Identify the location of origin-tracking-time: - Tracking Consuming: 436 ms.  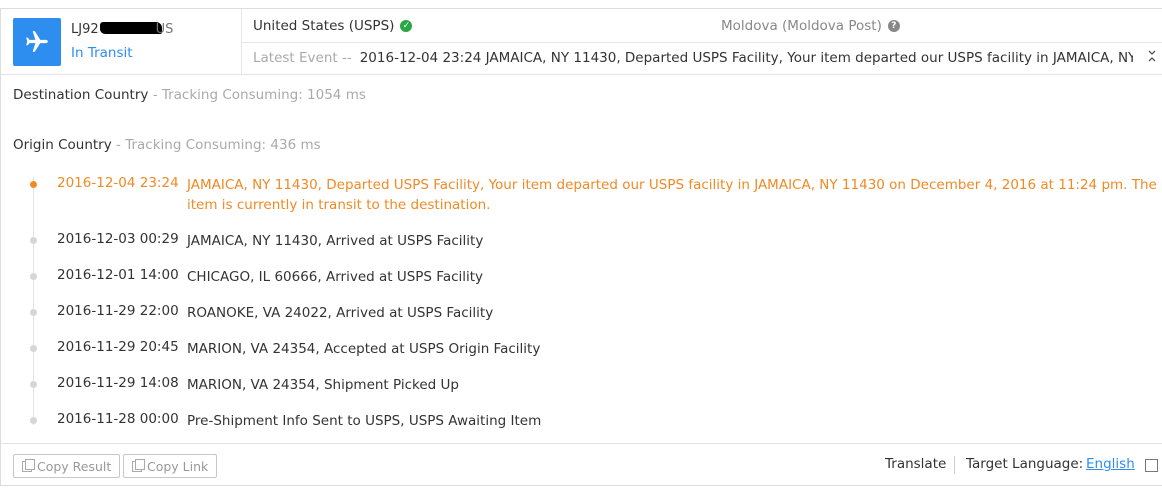
(218, 145).